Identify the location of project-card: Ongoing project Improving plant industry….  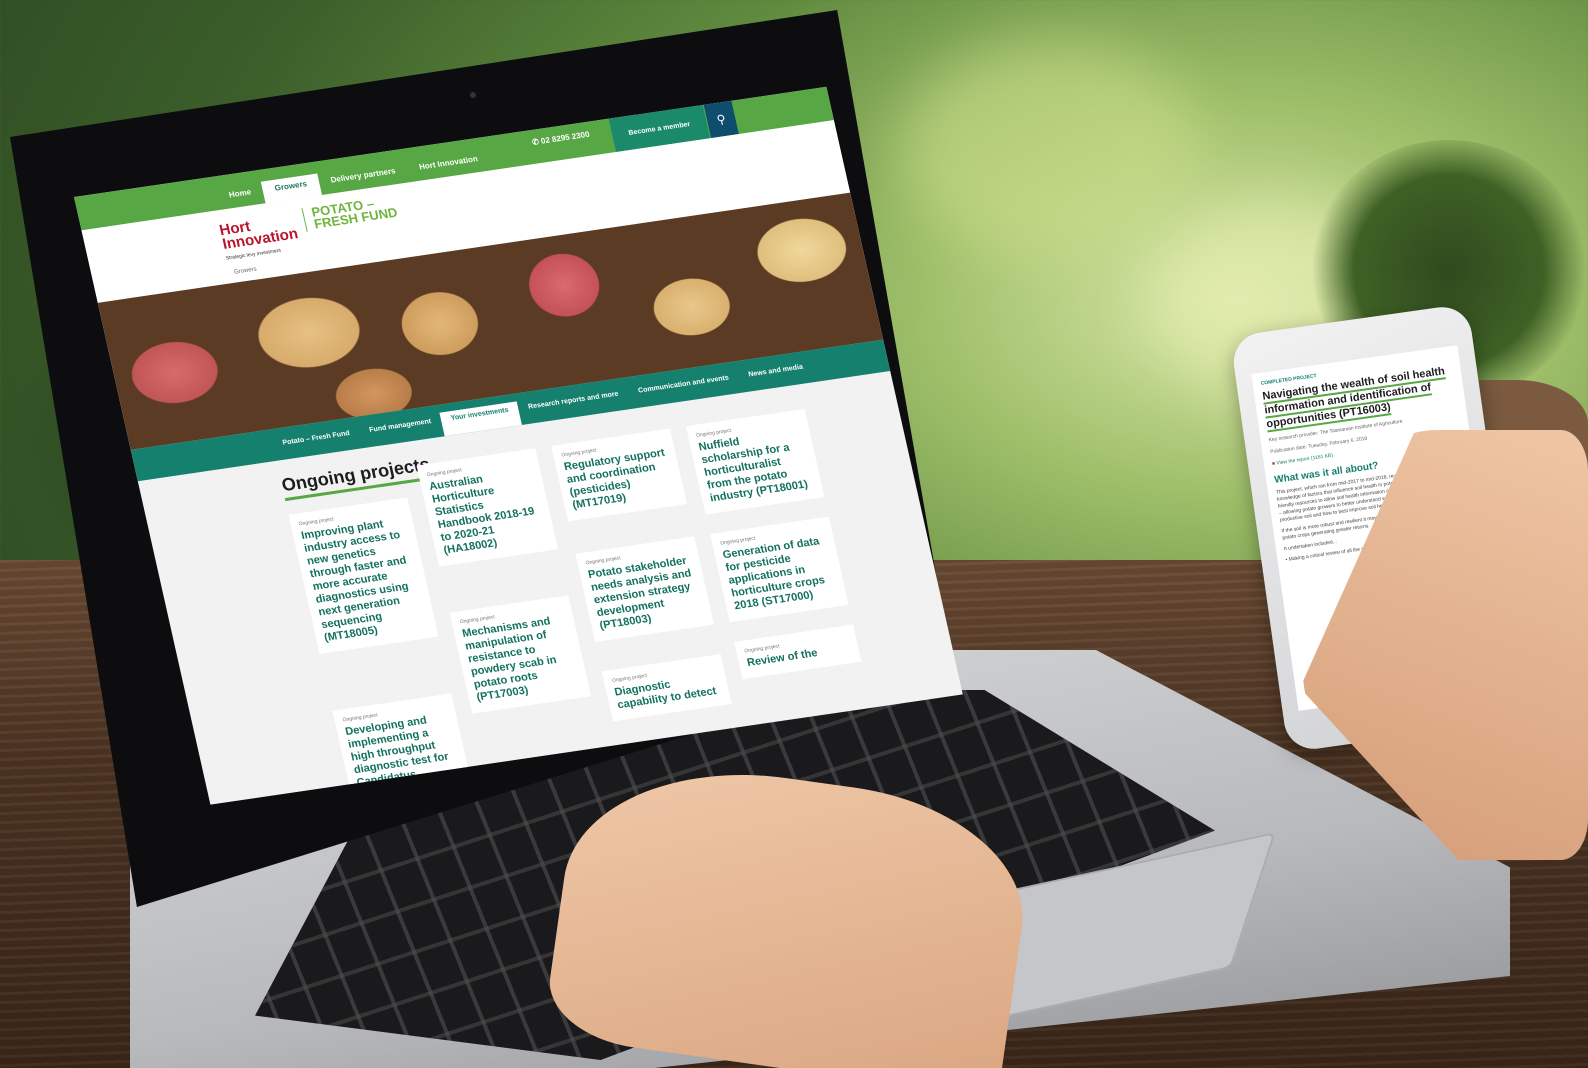
(363, 575).